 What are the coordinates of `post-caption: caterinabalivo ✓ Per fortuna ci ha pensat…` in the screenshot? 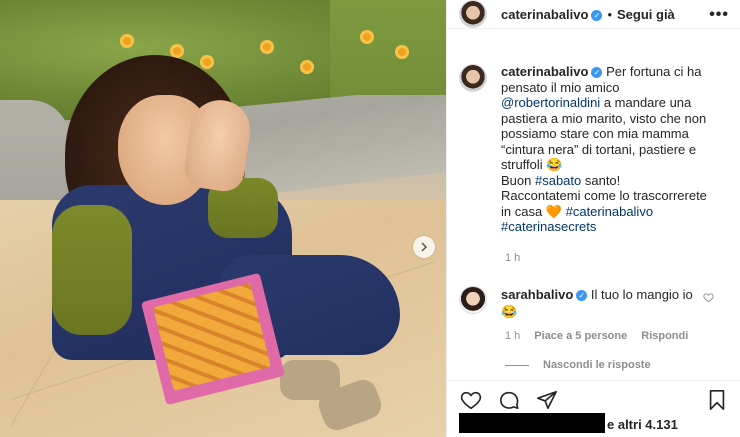 It's located at (594, 149).